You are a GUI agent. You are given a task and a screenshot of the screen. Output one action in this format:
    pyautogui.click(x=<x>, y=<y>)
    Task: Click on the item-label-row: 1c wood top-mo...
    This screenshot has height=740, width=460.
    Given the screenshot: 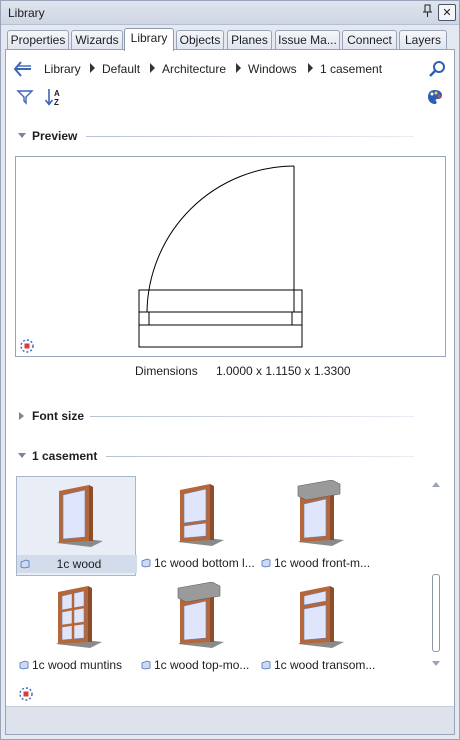 What is the action you would take?
    pyautogui.click(x=198, y=665)
    